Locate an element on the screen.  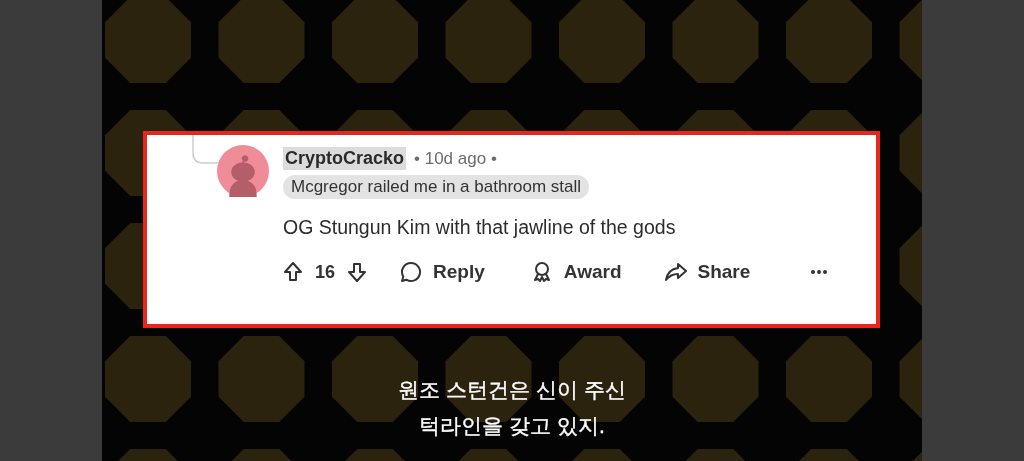
username: CryptoCracko is located at coordinates (345, 158).